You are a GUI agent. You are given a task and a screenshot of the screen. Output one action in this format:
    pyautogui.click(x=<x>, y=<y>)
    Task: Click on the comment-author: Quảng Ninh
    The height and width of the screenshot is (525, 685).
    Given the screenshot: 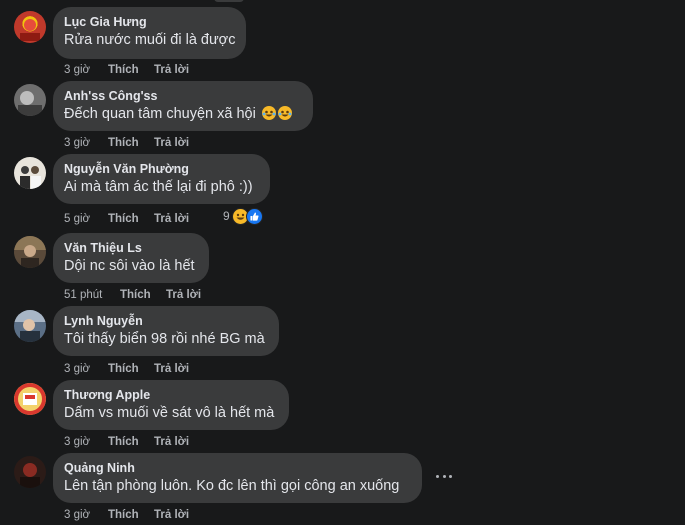 What is the action you would take?
    pyautogui.click(x=237, y=468)
    